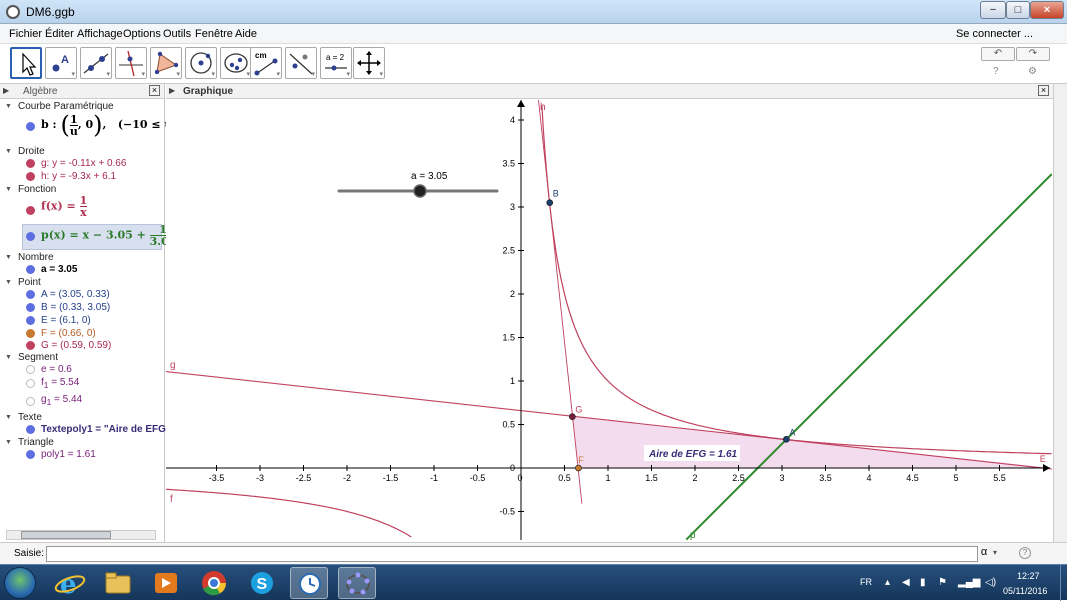  Describe the element at coordinates (154, 90) in the screenshot. I see `algebra-close-icon: ×` at that location.